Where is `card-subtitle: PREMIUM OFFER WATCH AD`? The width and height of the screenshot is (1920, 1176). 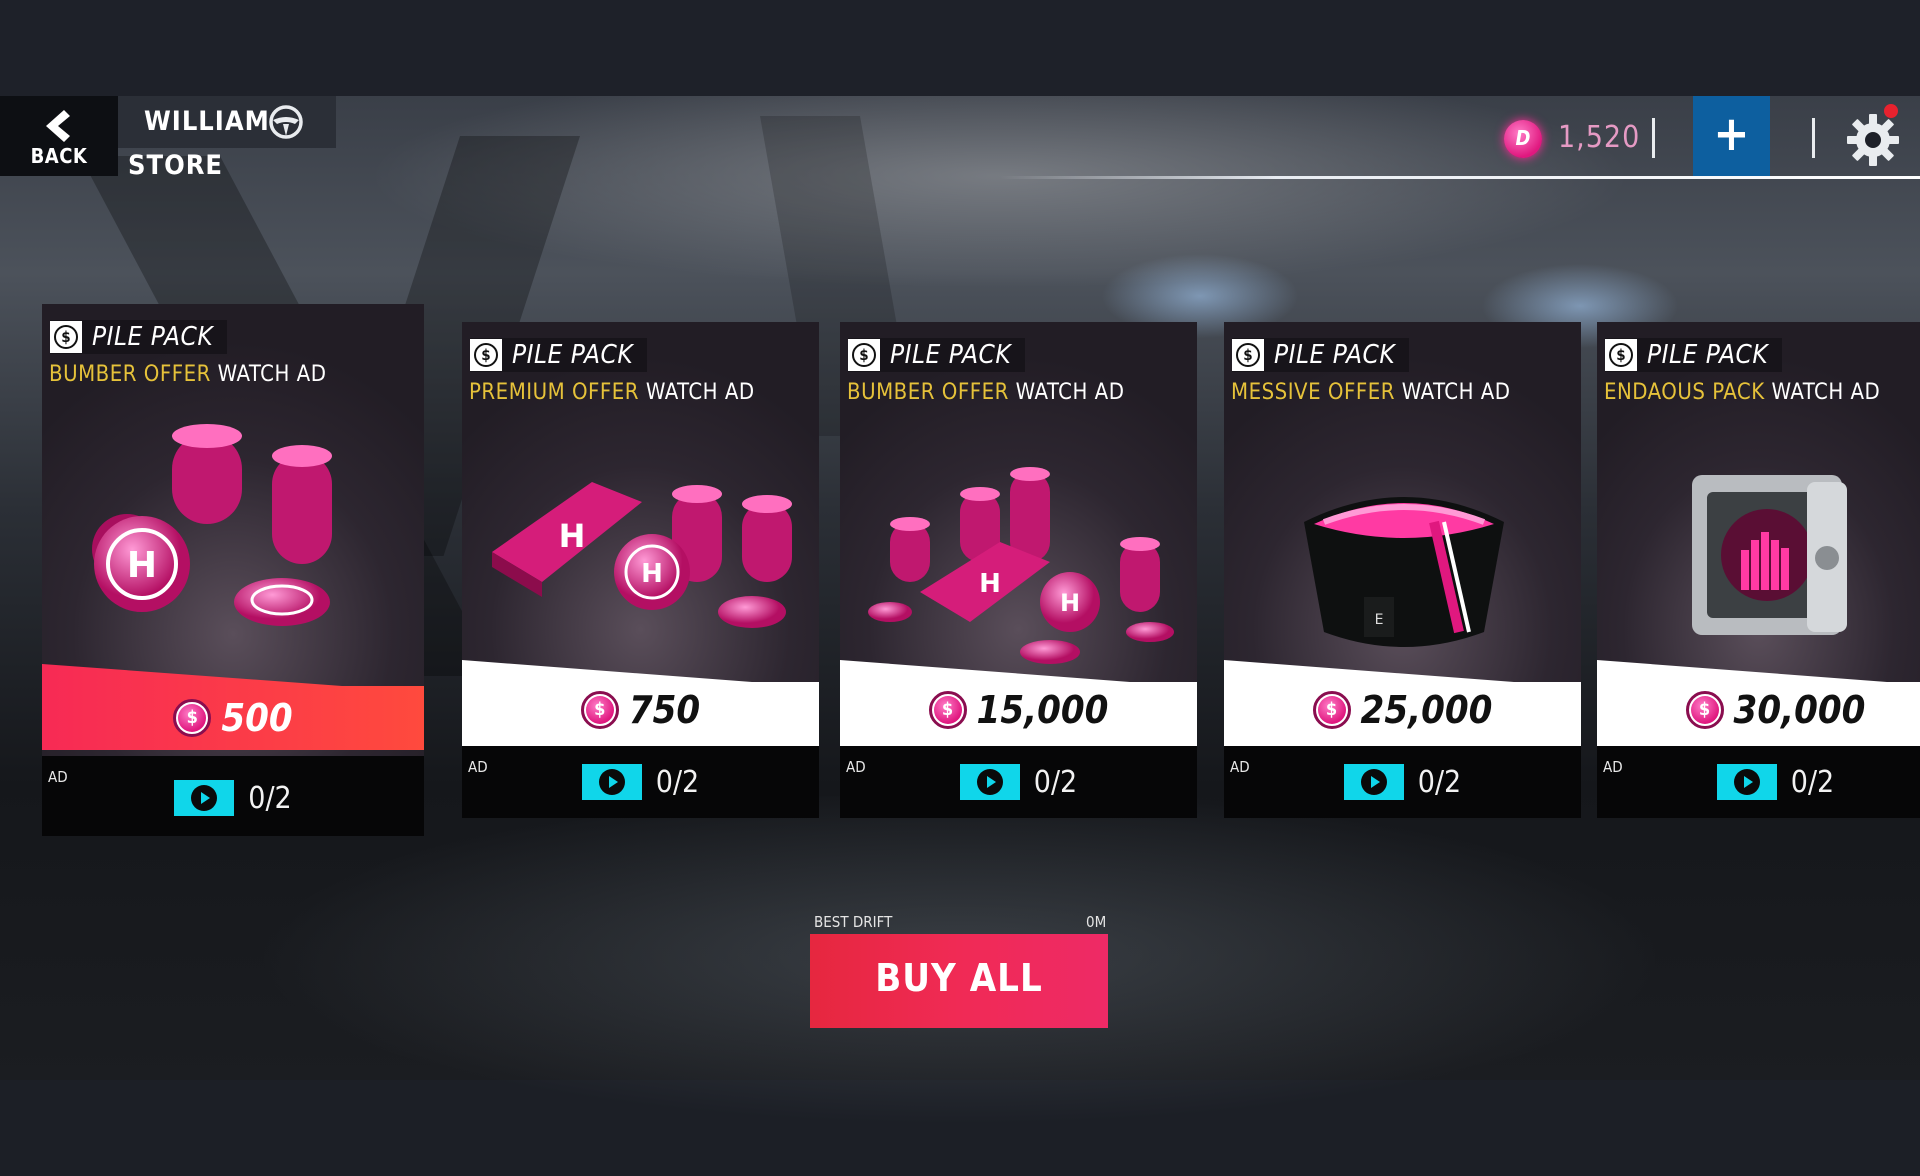 card-subtitle: PREMIUM OFFER WATCH AD is located at coordinates (612, 392).